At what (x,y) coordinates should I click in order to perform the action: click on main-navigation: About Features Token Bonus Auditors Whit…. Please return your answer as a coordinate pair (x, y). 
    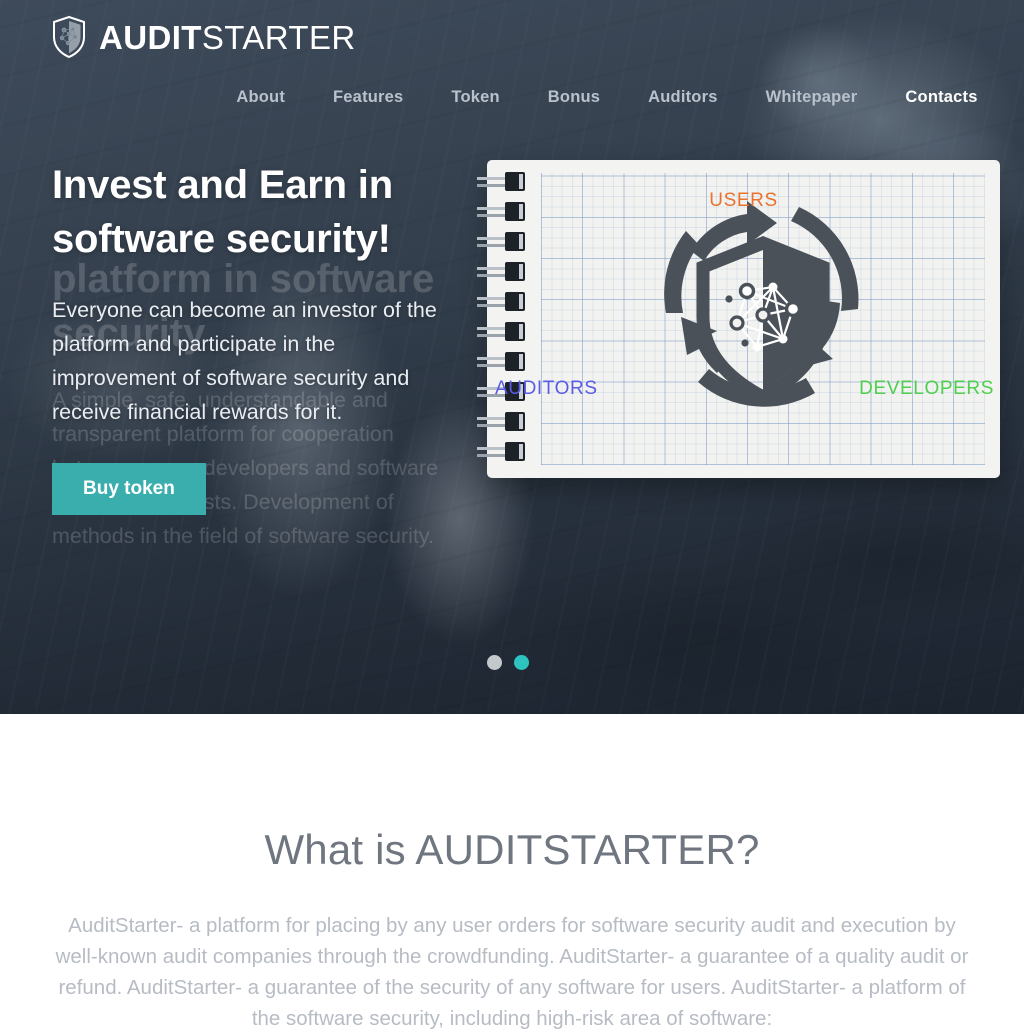
    Looking at the image, I should click on (512, 97).